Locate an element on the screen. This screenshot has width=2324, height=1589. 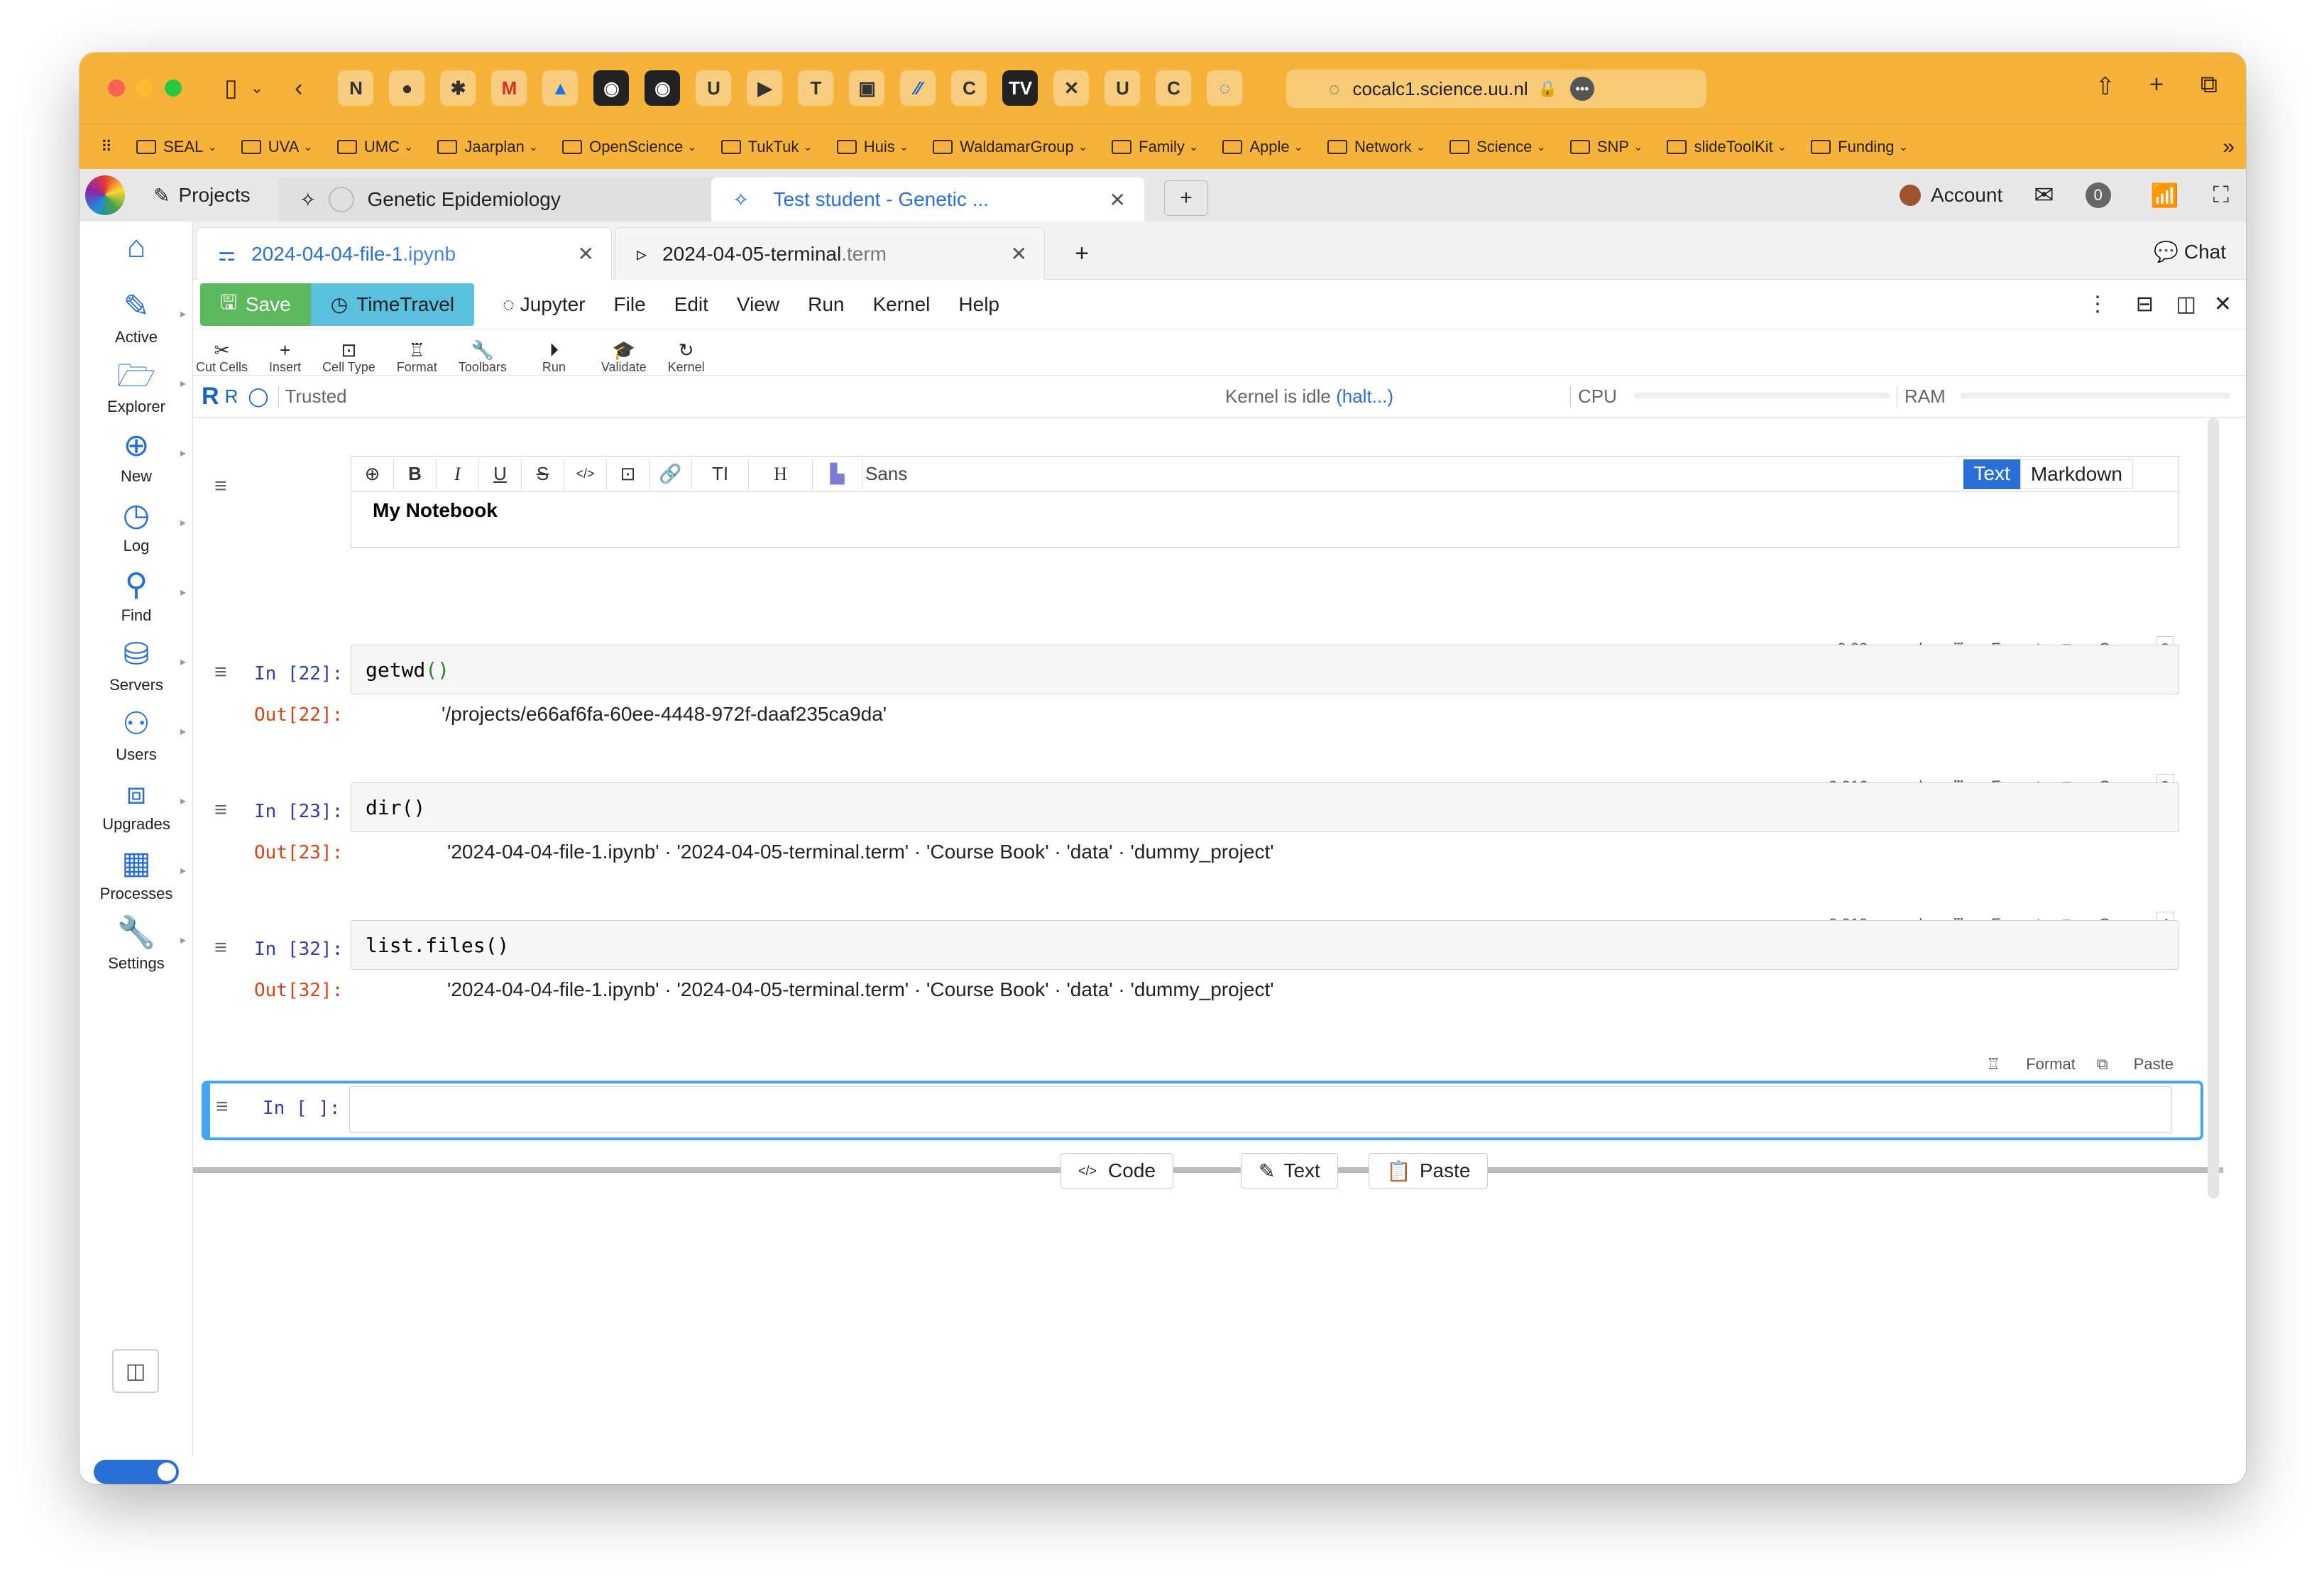
home-button: ⌂ is located at coordinates (136, 247).